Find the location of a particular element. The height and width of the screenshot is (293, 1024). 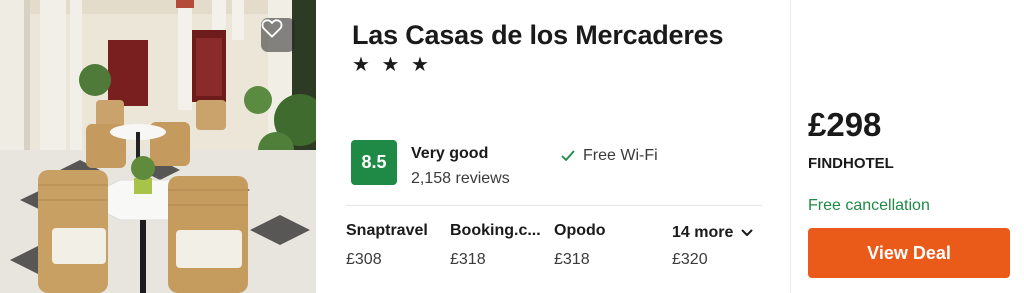

provider-snaptravel: Snaptravel £308 is located at coordinates (387, 245).